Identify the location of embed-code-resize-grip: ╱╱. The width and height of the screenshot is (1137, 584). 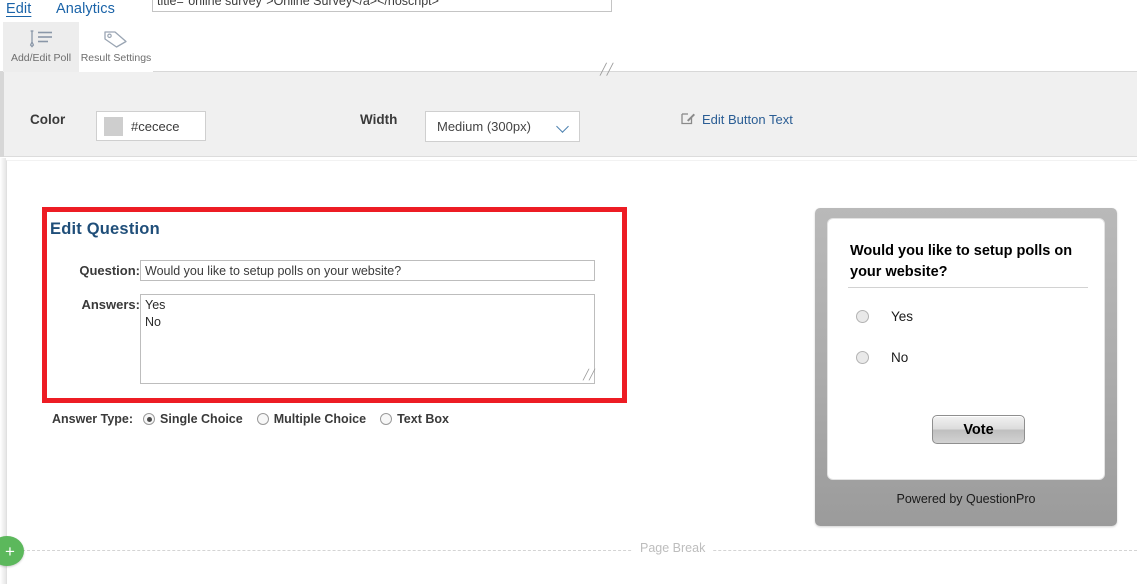
(606, 71).